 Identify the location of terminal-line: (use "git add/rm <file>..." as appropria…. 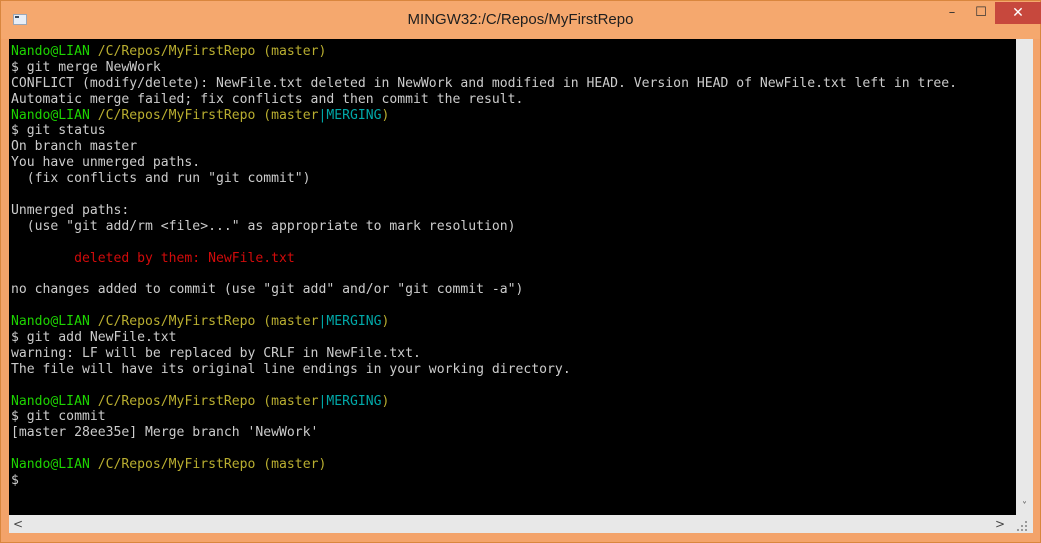
(522, 227).